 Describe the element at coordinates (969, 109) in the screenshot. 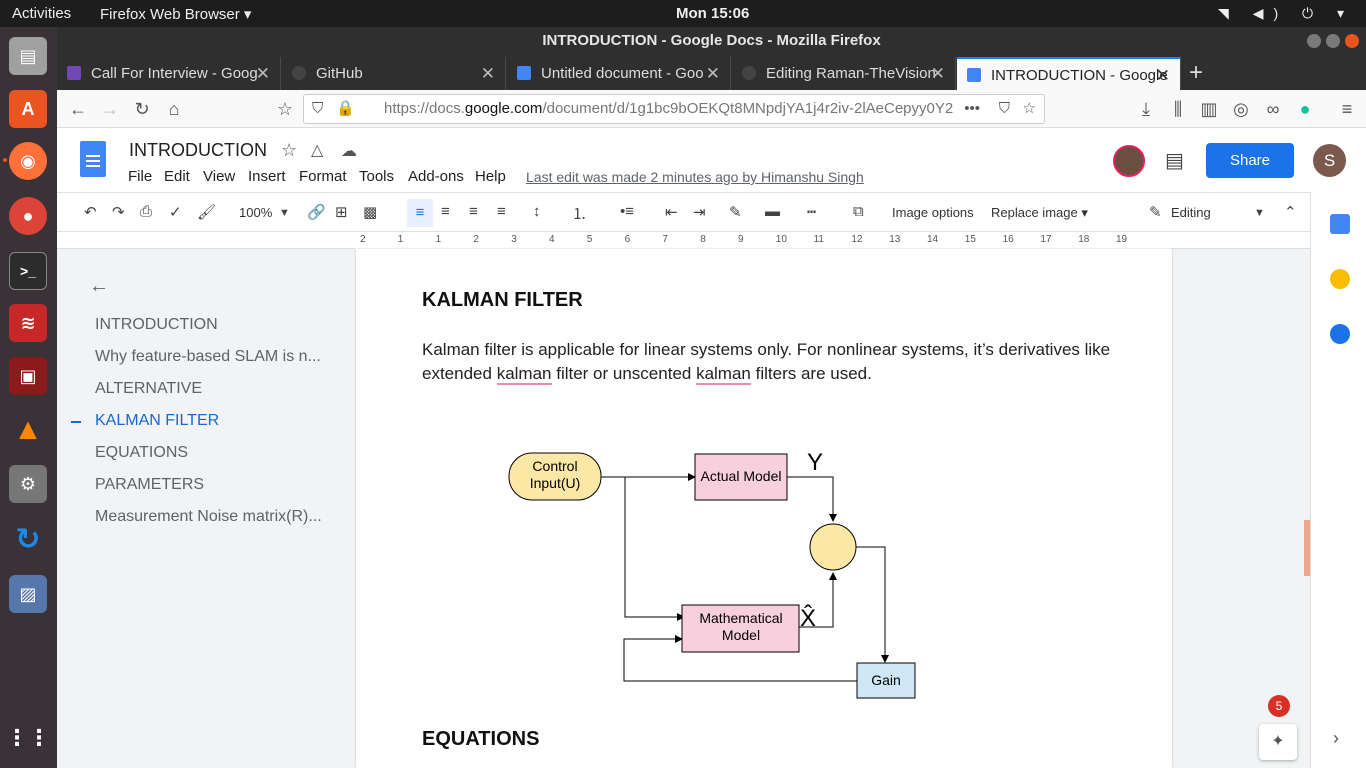

I see `page-actions-icon: •••` at that location.